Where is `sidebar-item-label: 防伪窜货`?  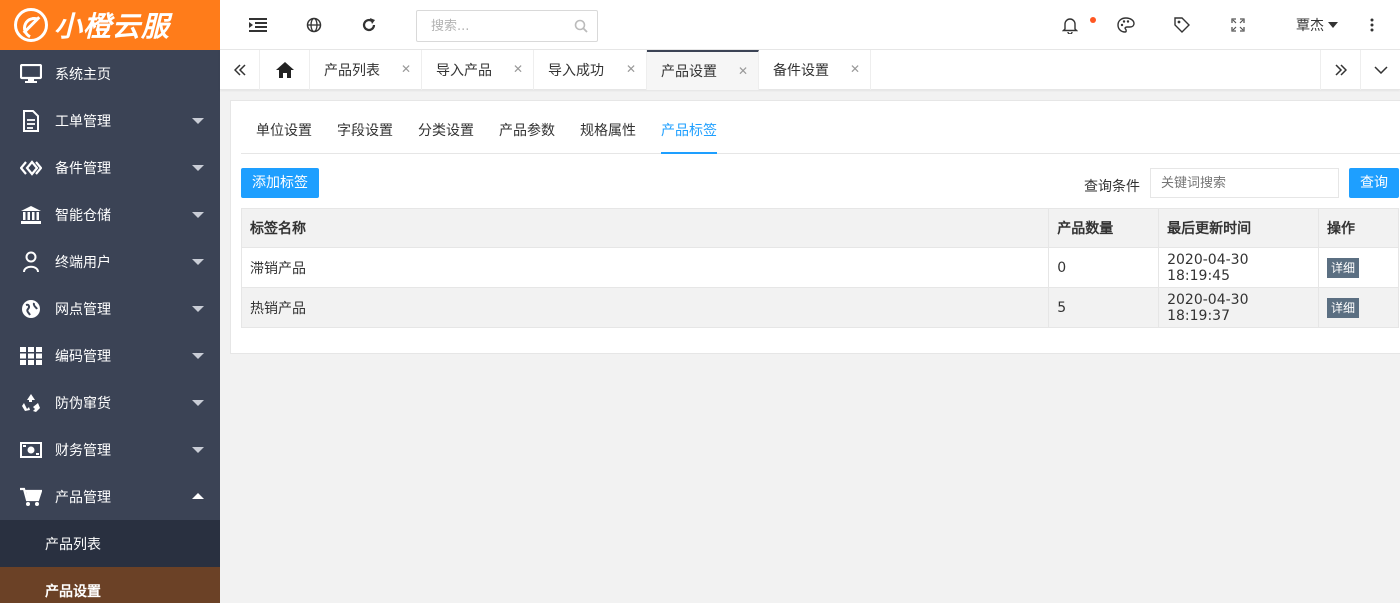
sidebar-item-label: 防伪窜货 is located at coordinates (83, 403).